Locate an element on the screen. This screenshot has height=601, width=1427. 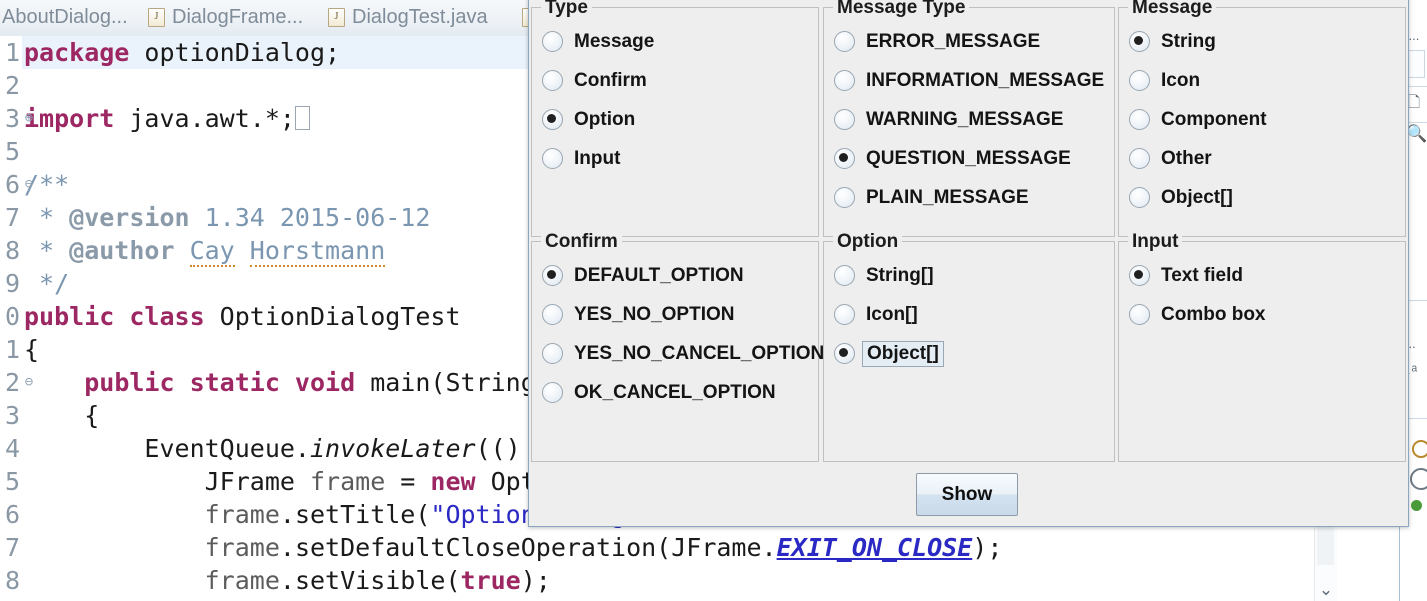
java-file-icon: J is located at coordinates (336, 17).